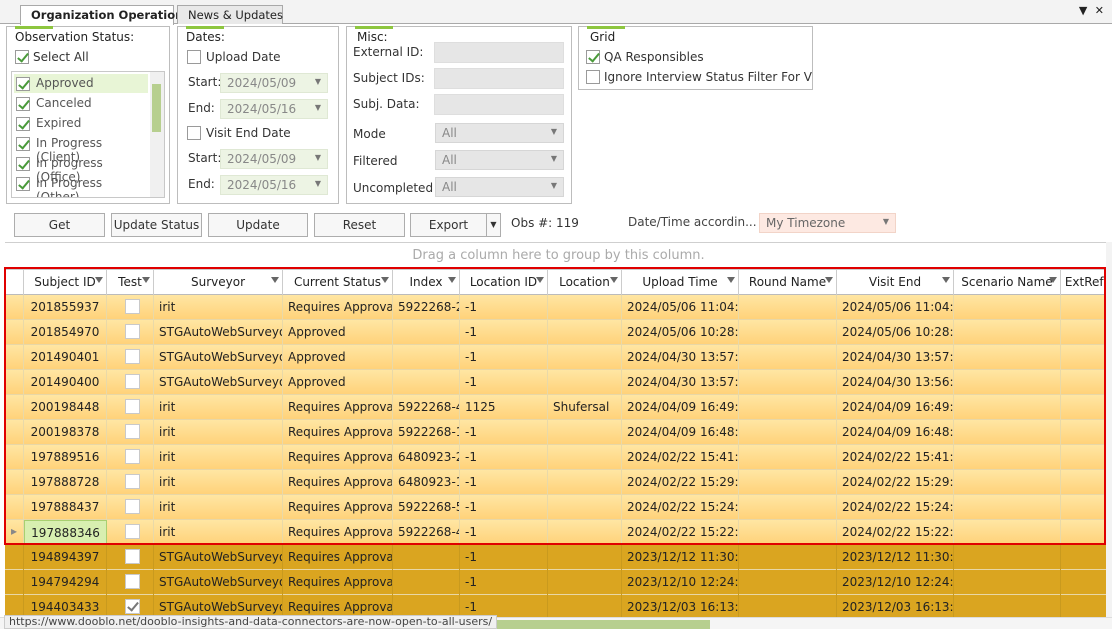 This screenshot has width=1112, height=629. I want to click on cell-upload-time: 2024/04/09 16:49:40, so click(680, 407).